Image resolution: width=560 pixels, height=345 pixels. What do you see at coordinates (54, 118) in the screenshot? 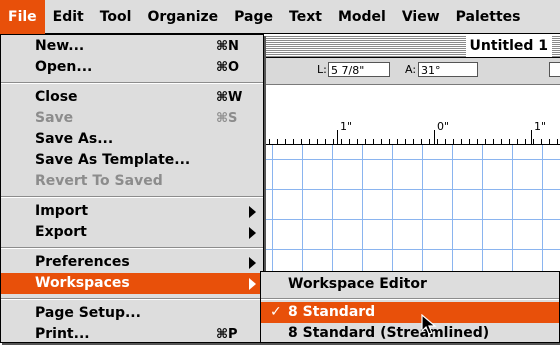
I see `menu-item-label: Save` at bounding box center [54, 118].